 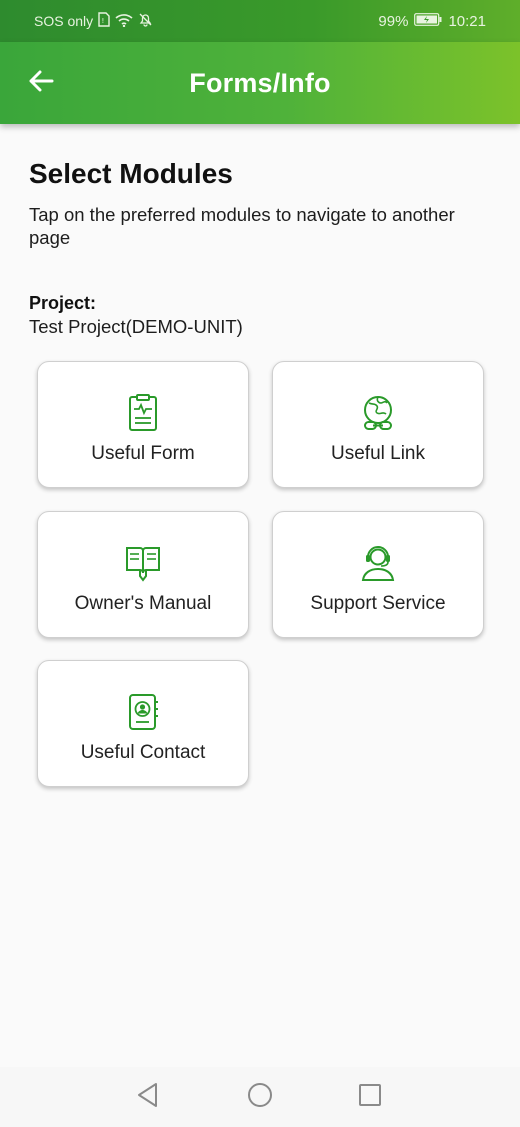 What do you see at coordinates (124, 21) in the screenshot?
I see `wifi-icon` at bounding box center [124, 21].